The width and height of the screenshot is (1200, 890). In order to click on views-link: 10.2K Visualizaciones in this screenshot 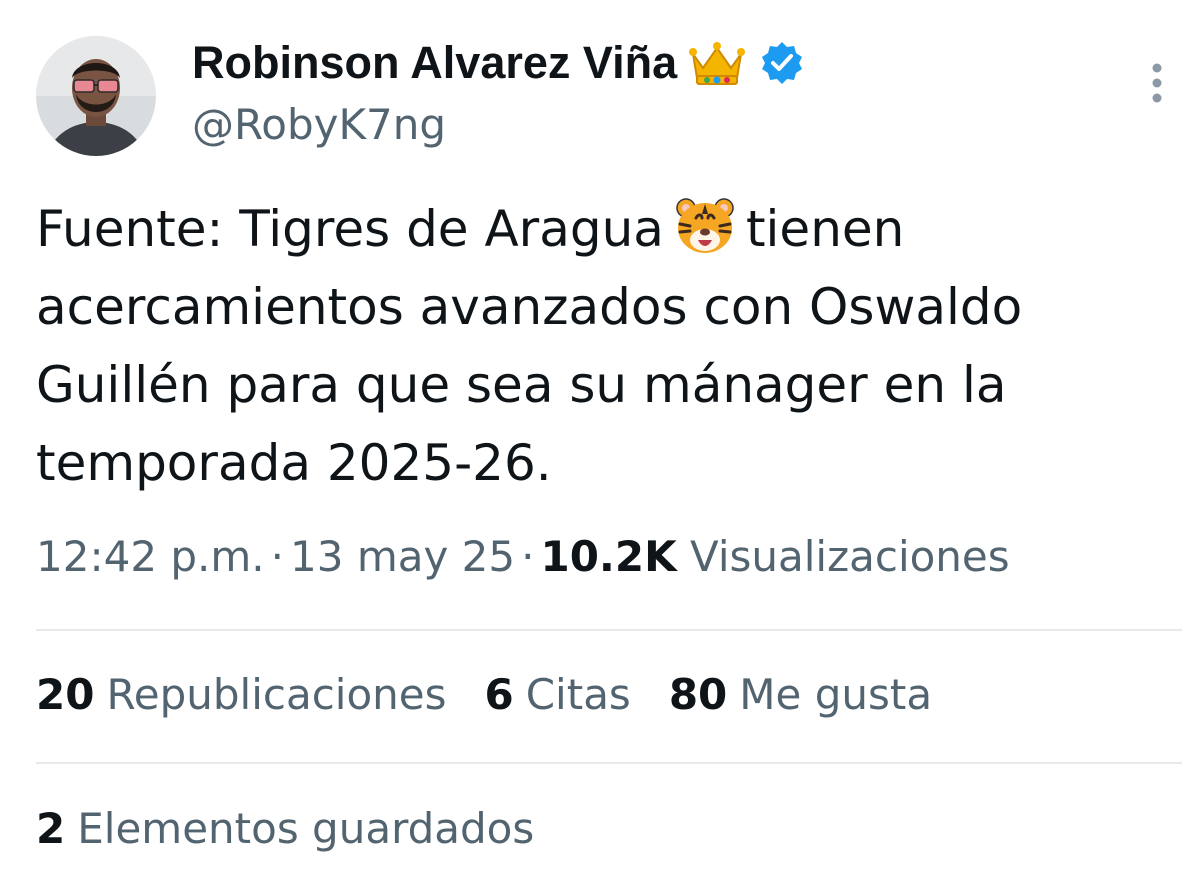, I will do `click(774, 556)`.